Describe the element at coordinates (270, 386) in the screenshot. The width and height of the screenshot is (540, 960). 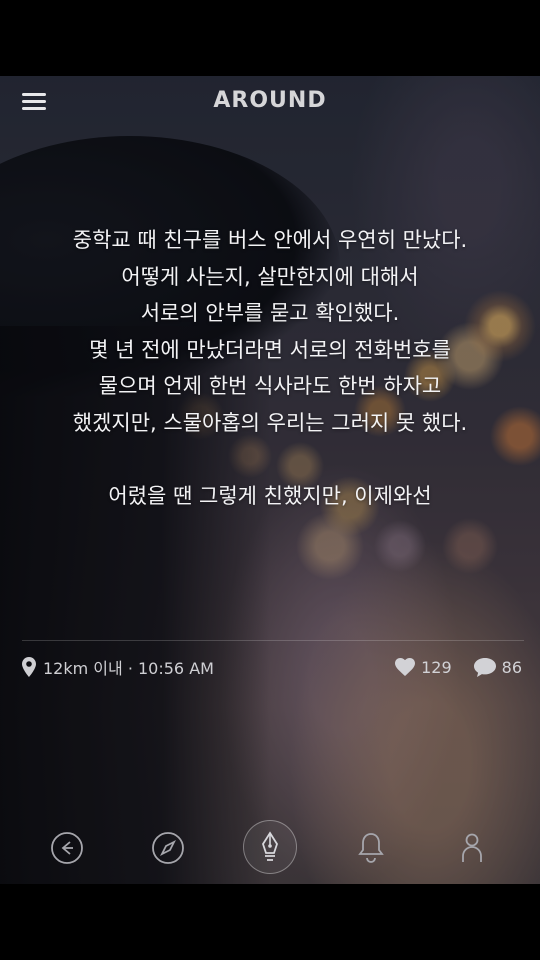
I see `post-line: 물으며 언제 한번 식사라도 한번 하자고` at that location.